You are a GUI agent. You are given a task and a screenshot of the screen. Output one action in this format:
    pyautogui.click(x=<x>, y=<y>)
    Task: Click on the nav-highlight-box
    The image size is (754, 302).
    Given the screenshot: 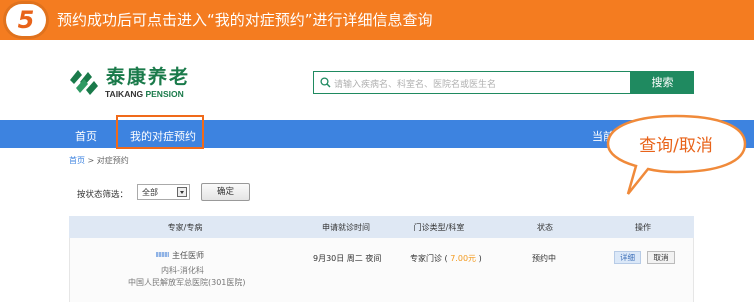 What is the action you would take?
    pyautogui.click(x=160, y=132)
    